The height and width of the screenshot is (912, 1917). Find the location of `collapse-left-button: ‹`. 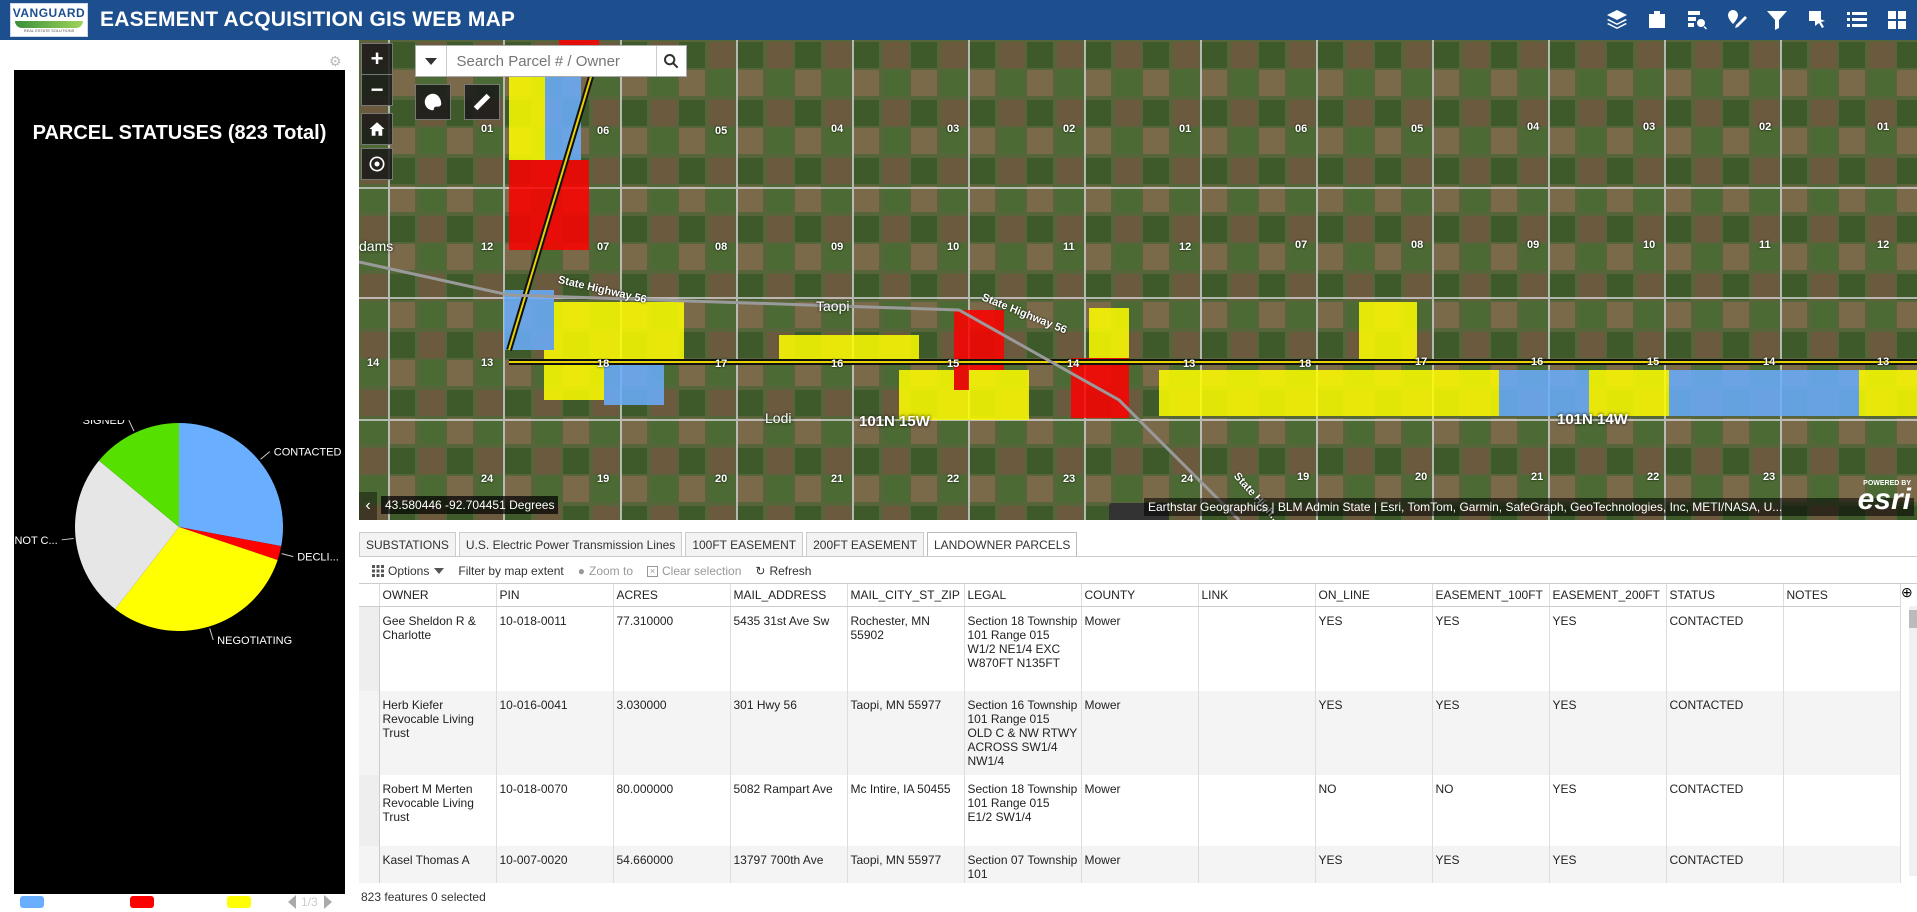

collapse-left-button: ‹ is located at coordinates (368, 506).